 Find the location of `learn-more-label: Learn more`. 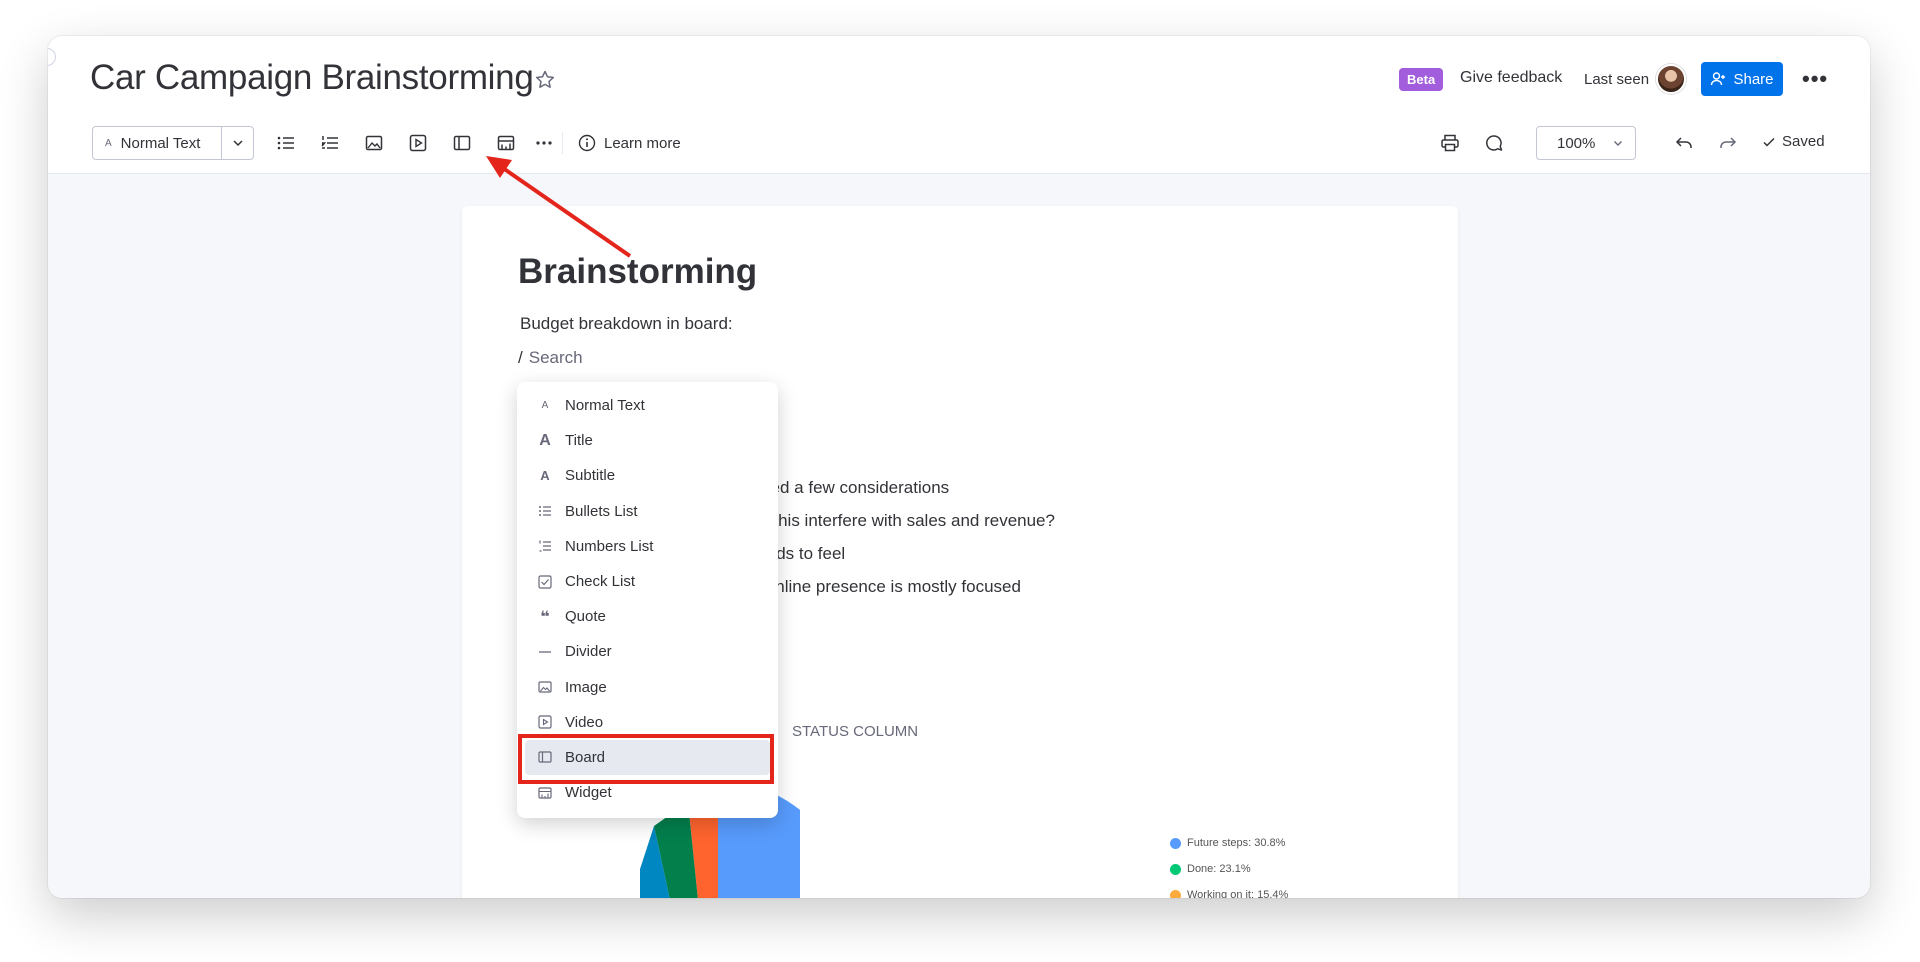

learn-more-label: Learn more is located at coordinates (642, 143).